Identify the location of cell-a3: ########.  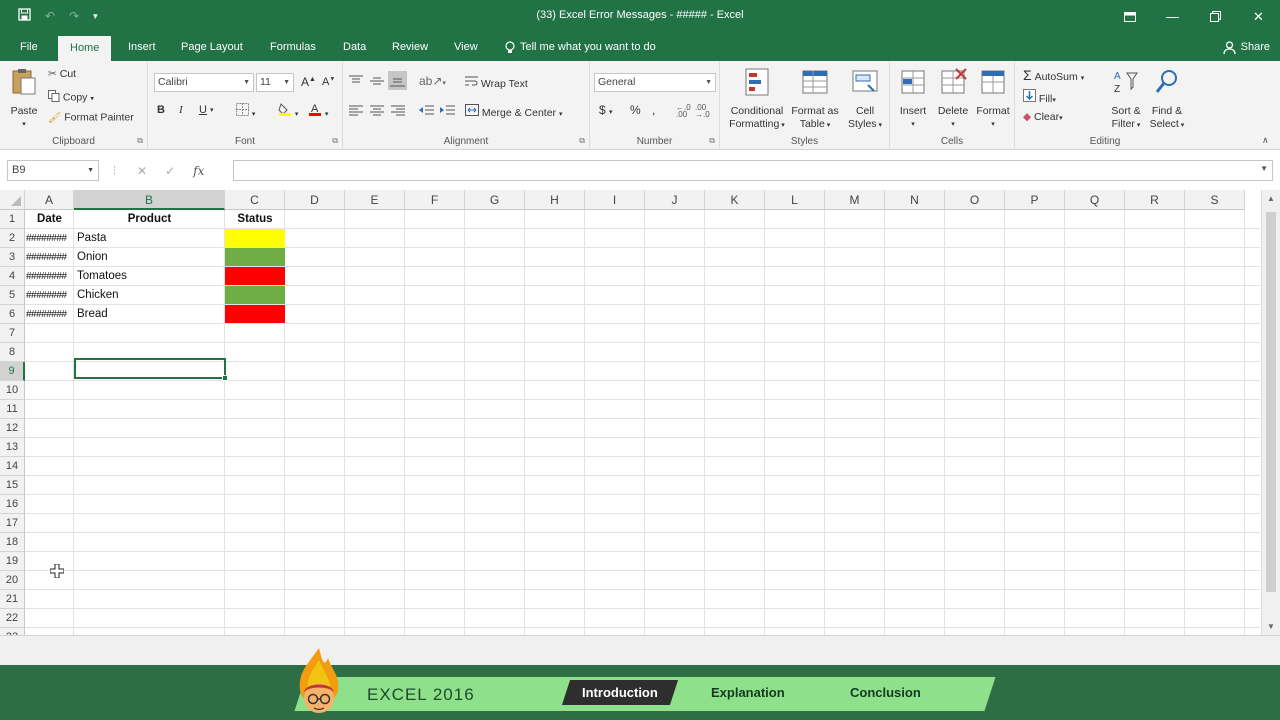
(49, 257).